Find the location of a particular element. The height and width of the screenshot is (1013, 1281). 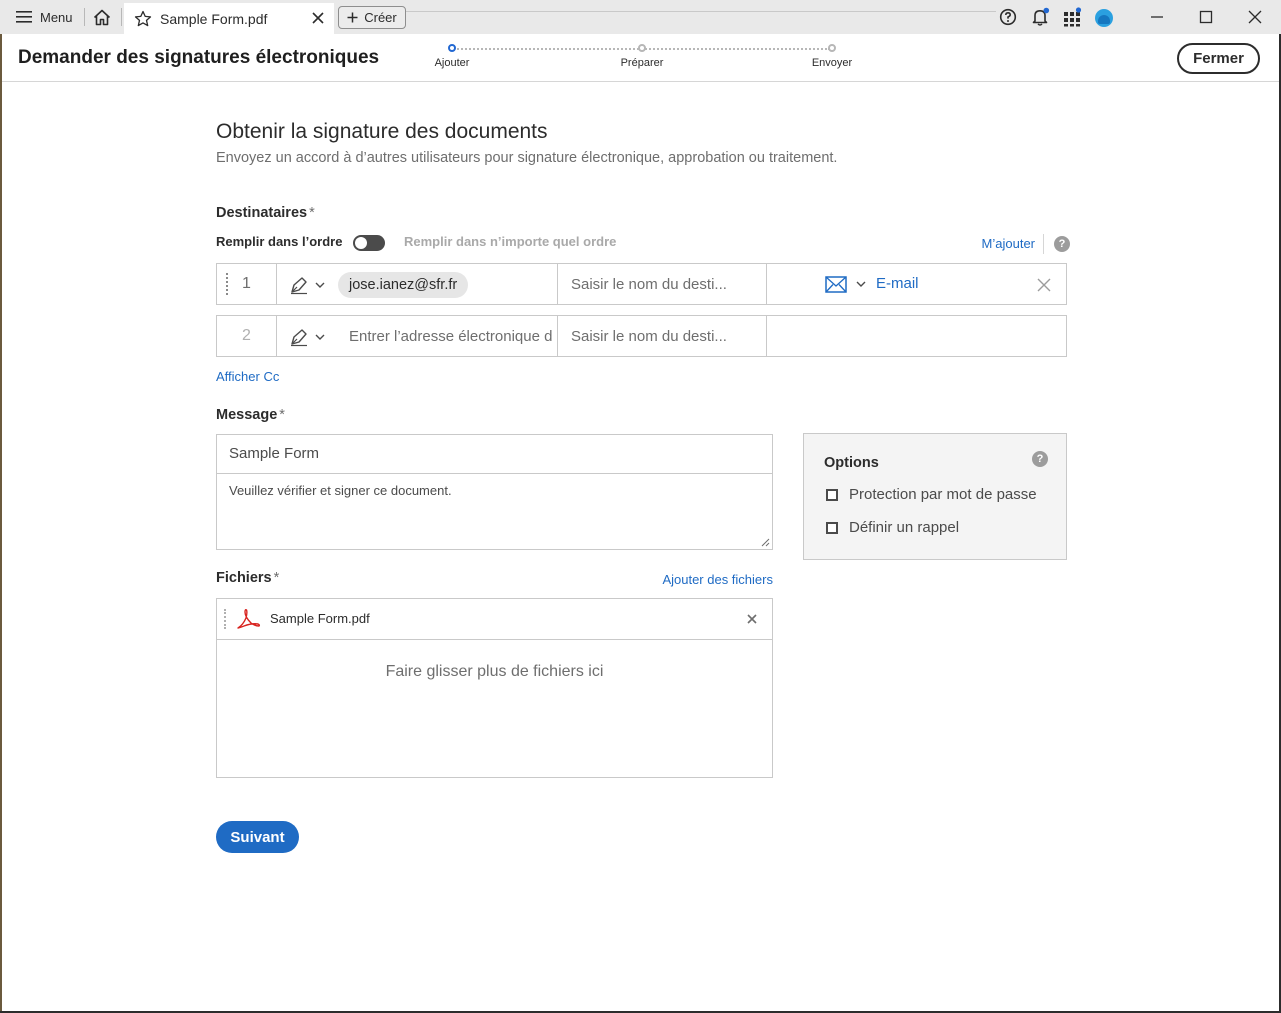

recipients-label: Destinataires * is located at coordinates (265, 213).